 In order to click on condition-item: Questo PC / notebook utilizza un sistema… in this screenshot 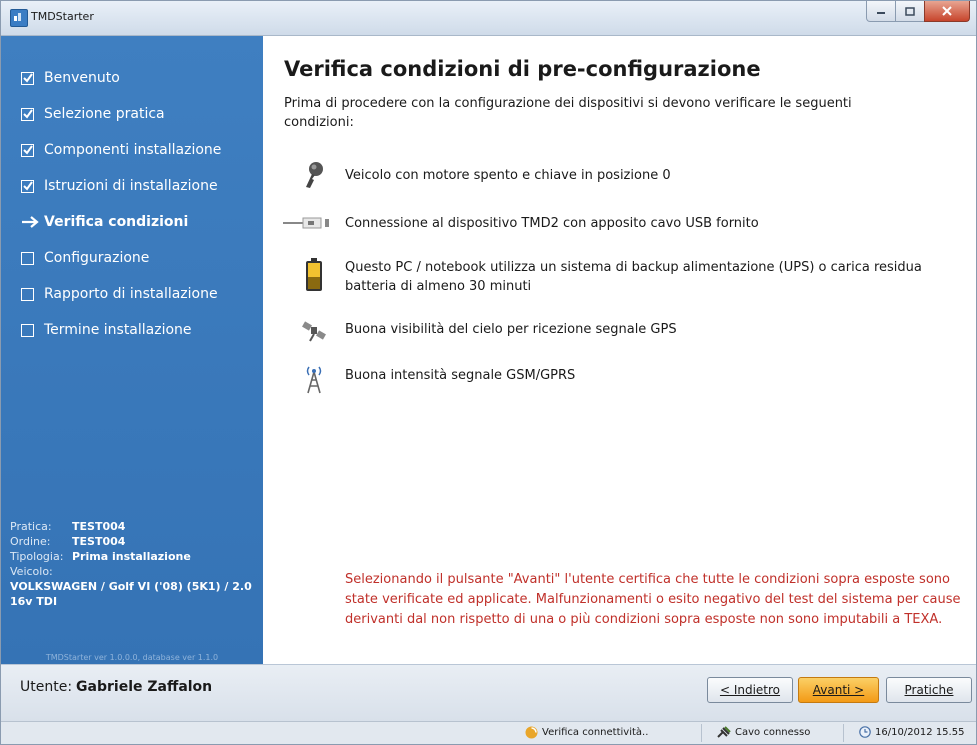, I will do `click(619, 277)`.